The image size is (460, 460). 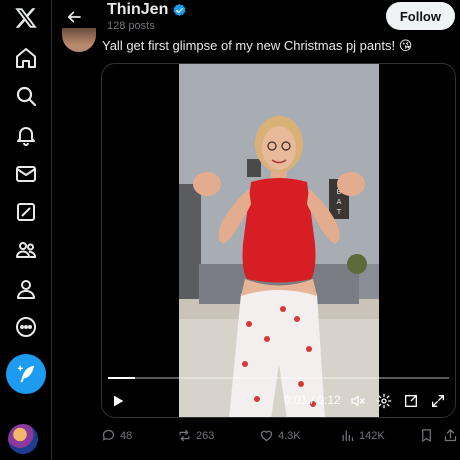 I want to click on back-arrow-button, so click(x=74, y=17).